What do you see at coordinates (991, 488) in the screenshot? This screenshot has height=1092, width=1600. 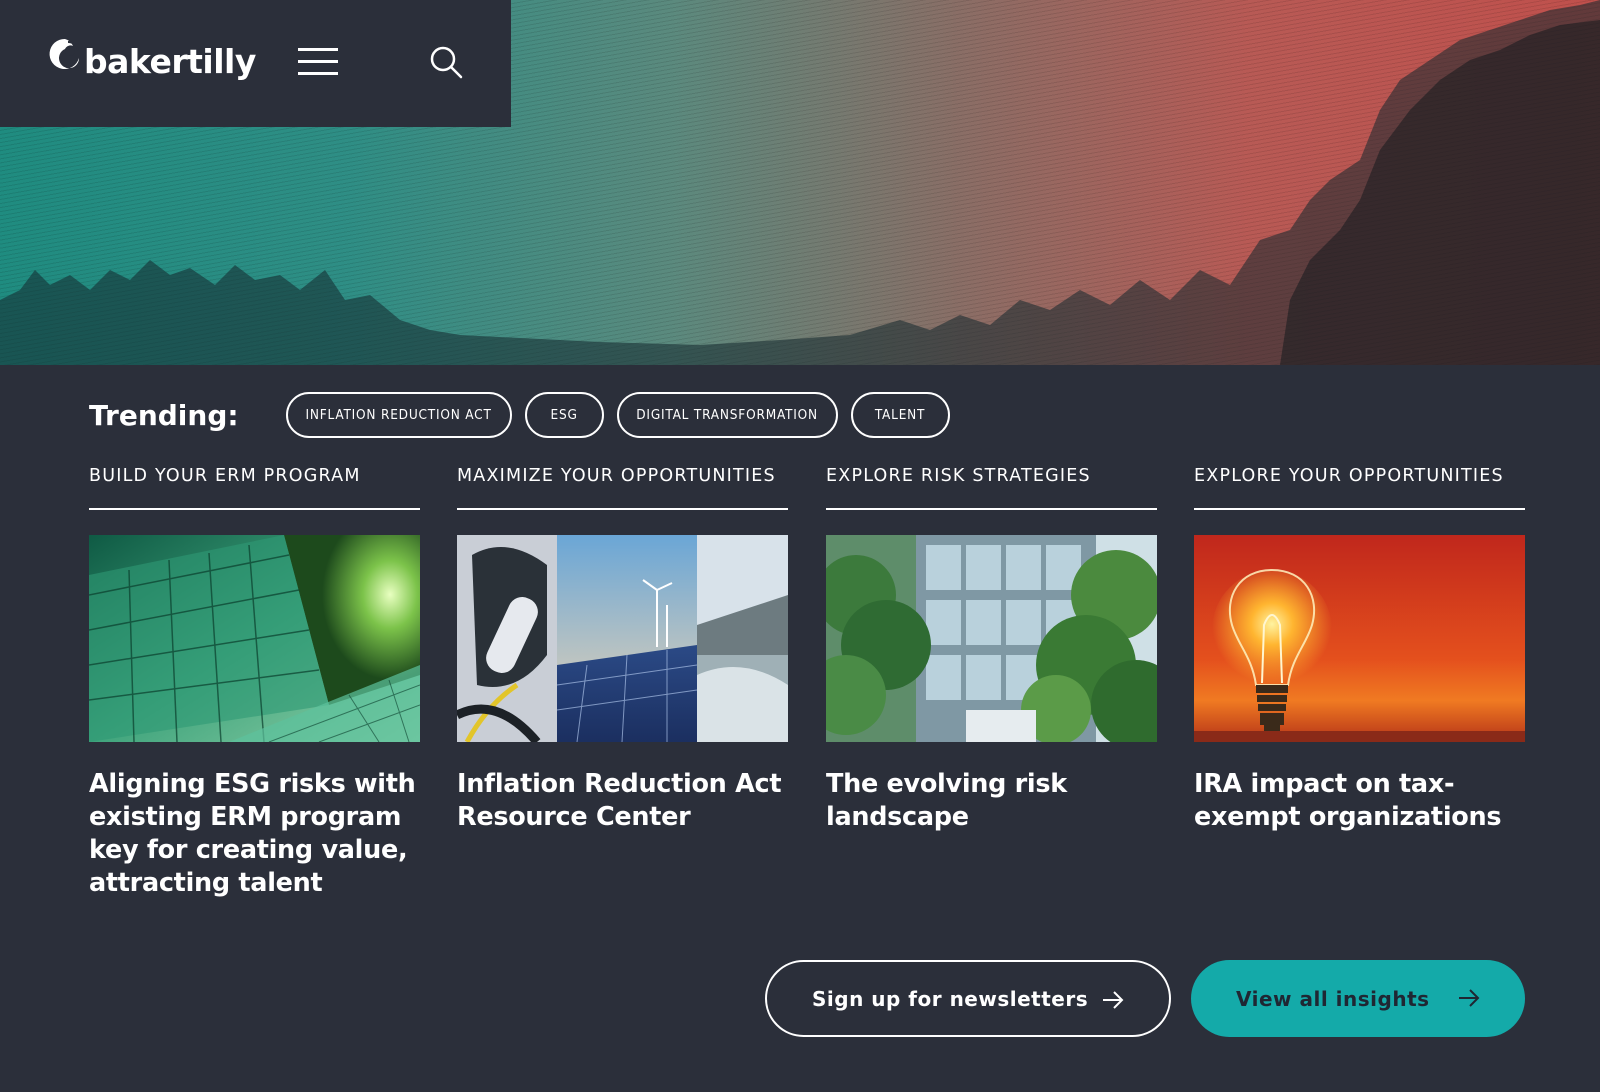 I see `card-heading: EXPLORE RISK STRATEGIES` at bounding box center [991, 488].